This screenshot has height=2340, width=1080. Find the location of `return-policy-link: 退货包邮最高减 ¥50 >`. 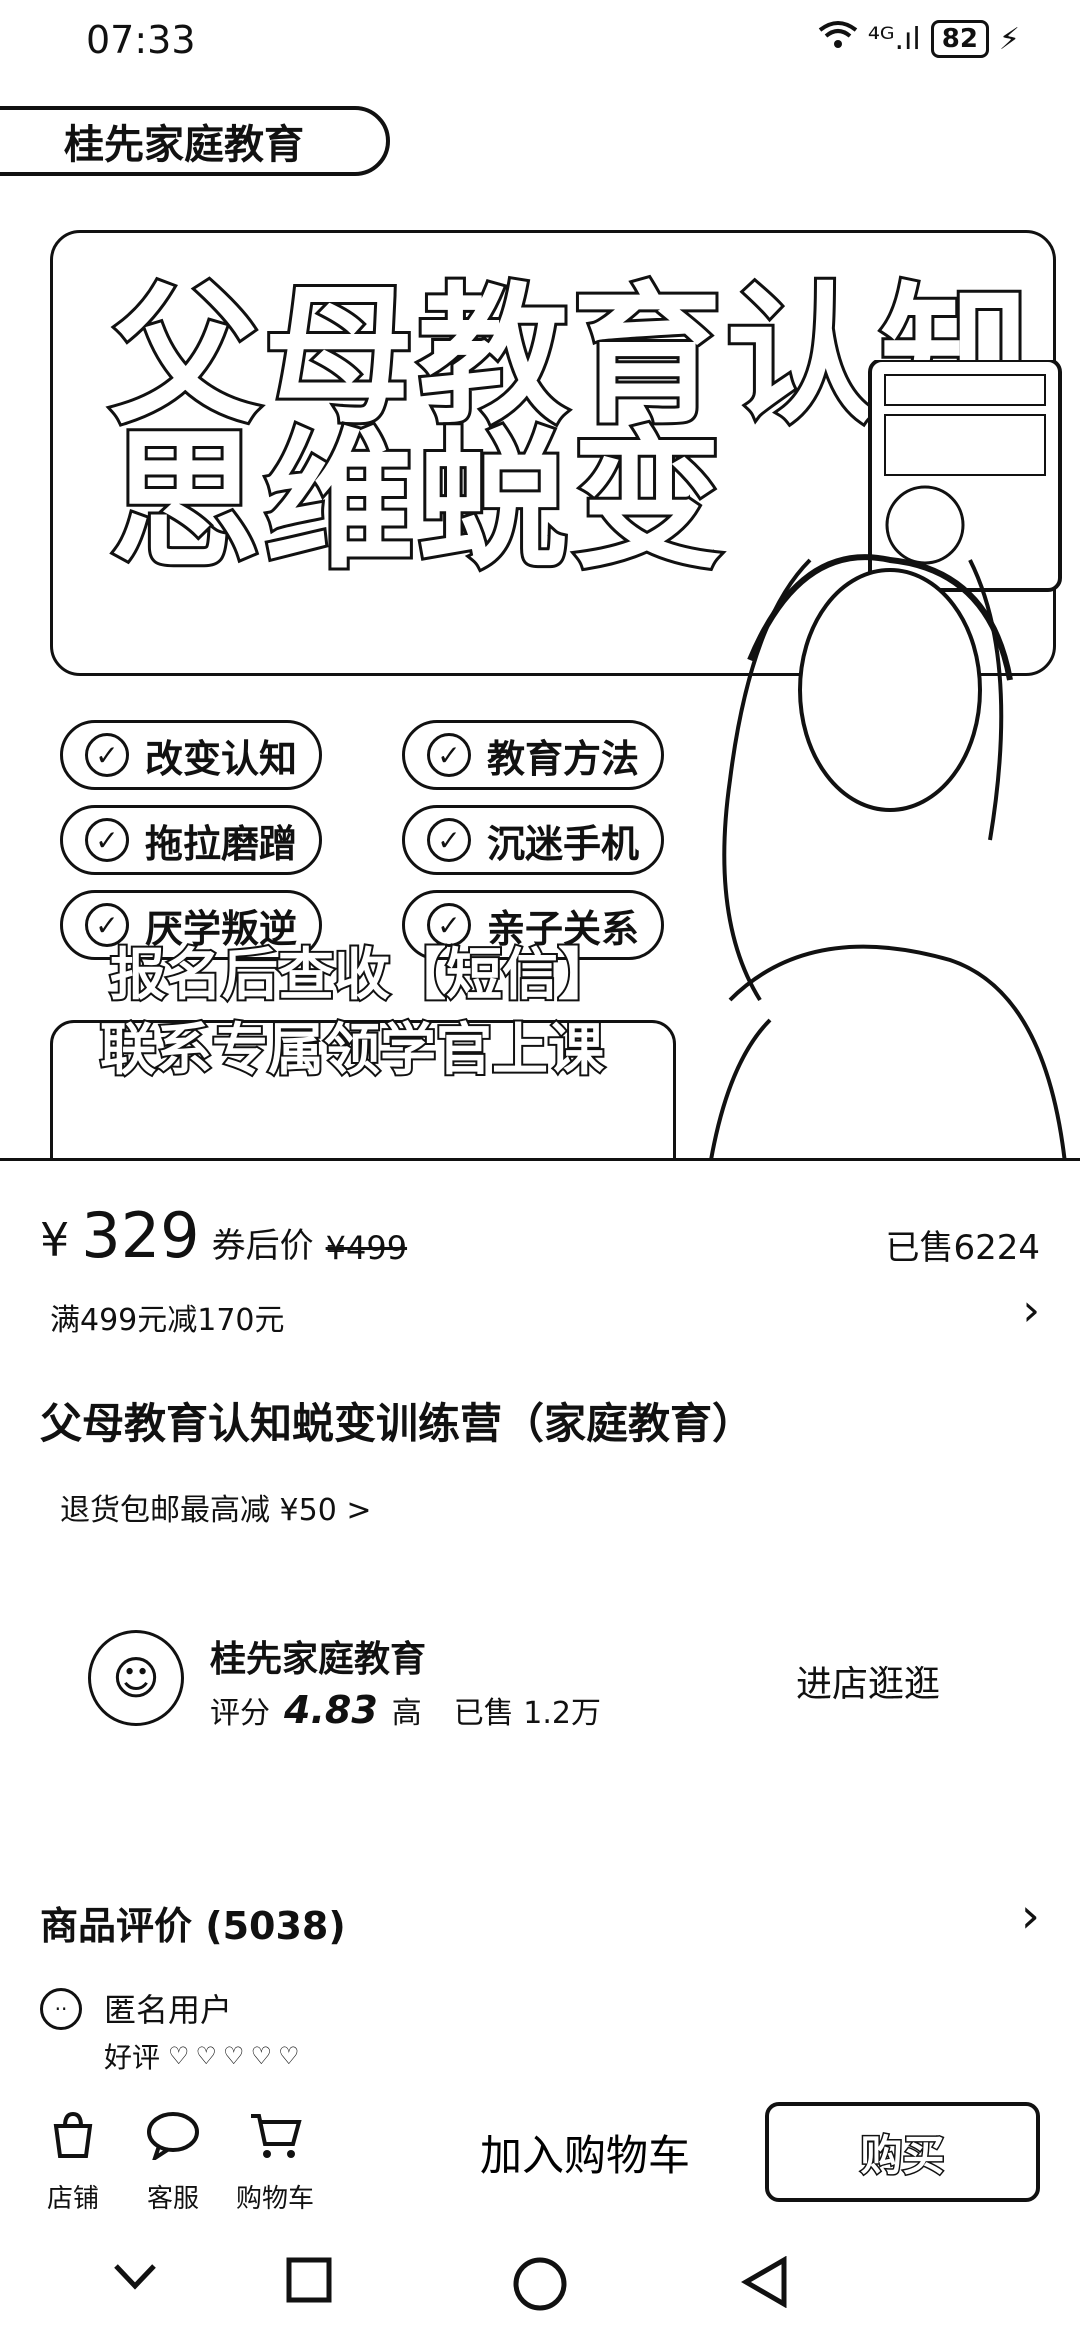

return-policy-link: 退货包邮最高减 ¥50 > is located at coordinates (215, 1507).